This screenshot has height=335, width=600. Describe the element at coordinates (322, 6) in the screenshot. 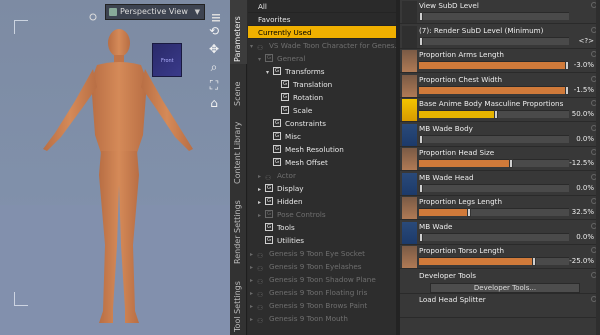

I see `tree-item: All` at that location.